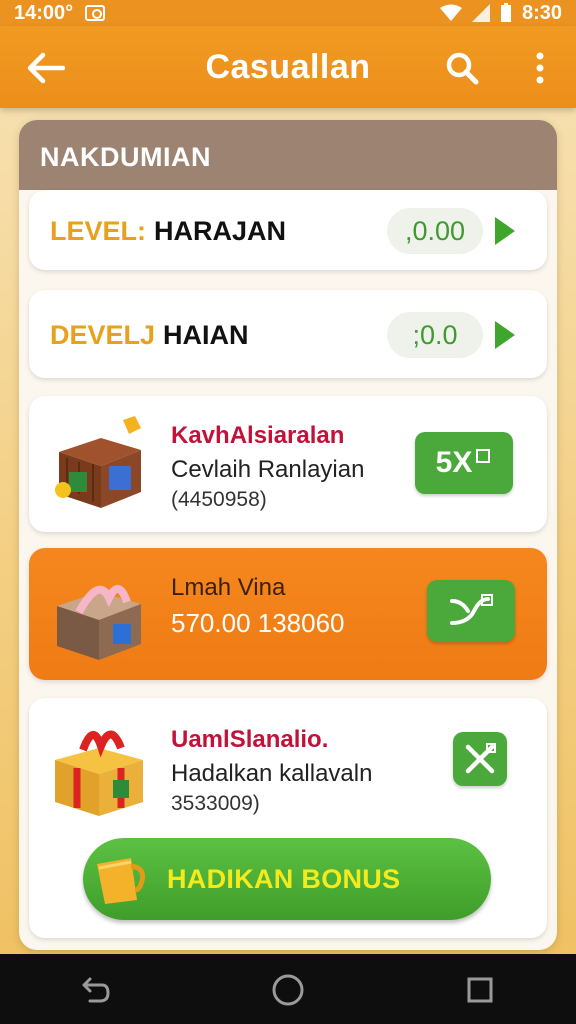 This screenshot has height=1024, width=576. I want to click on reward-number: 3533009), so click(215, 803).